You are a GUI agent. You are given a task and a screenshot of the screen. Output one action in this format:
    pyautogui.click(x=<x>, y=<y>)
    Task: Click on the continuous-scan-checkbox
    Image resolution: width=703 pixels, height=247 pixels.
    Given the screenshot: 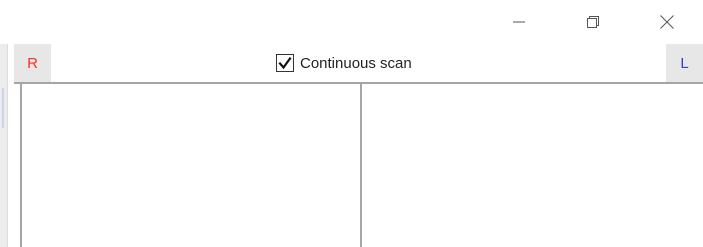 What is the action you would take?
    pyautogui.click(x=285, y=63)
    